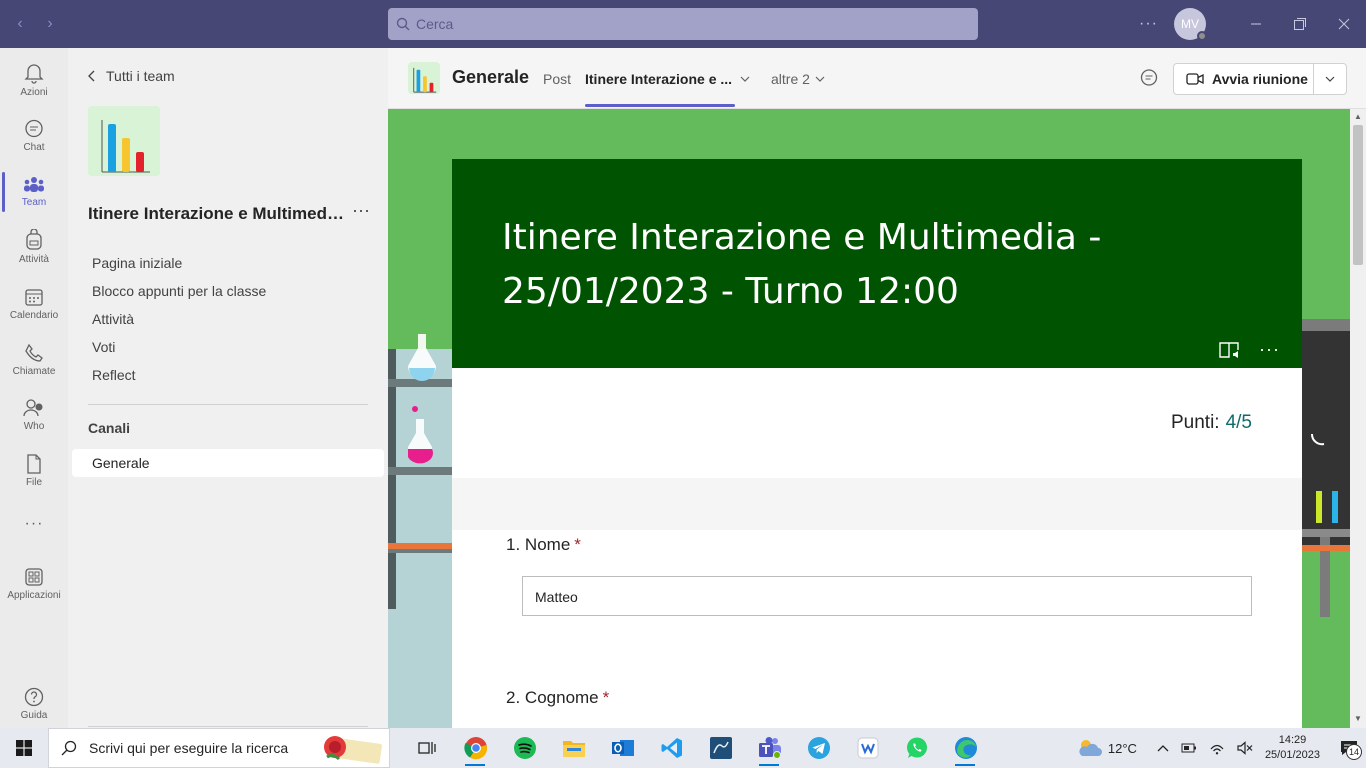 This screenshot has width=1366, height=768. What do you see at coordinates (1358, 195) in the screenshot?
I see `scroll-thumb` at bounding box center [1358, 195].